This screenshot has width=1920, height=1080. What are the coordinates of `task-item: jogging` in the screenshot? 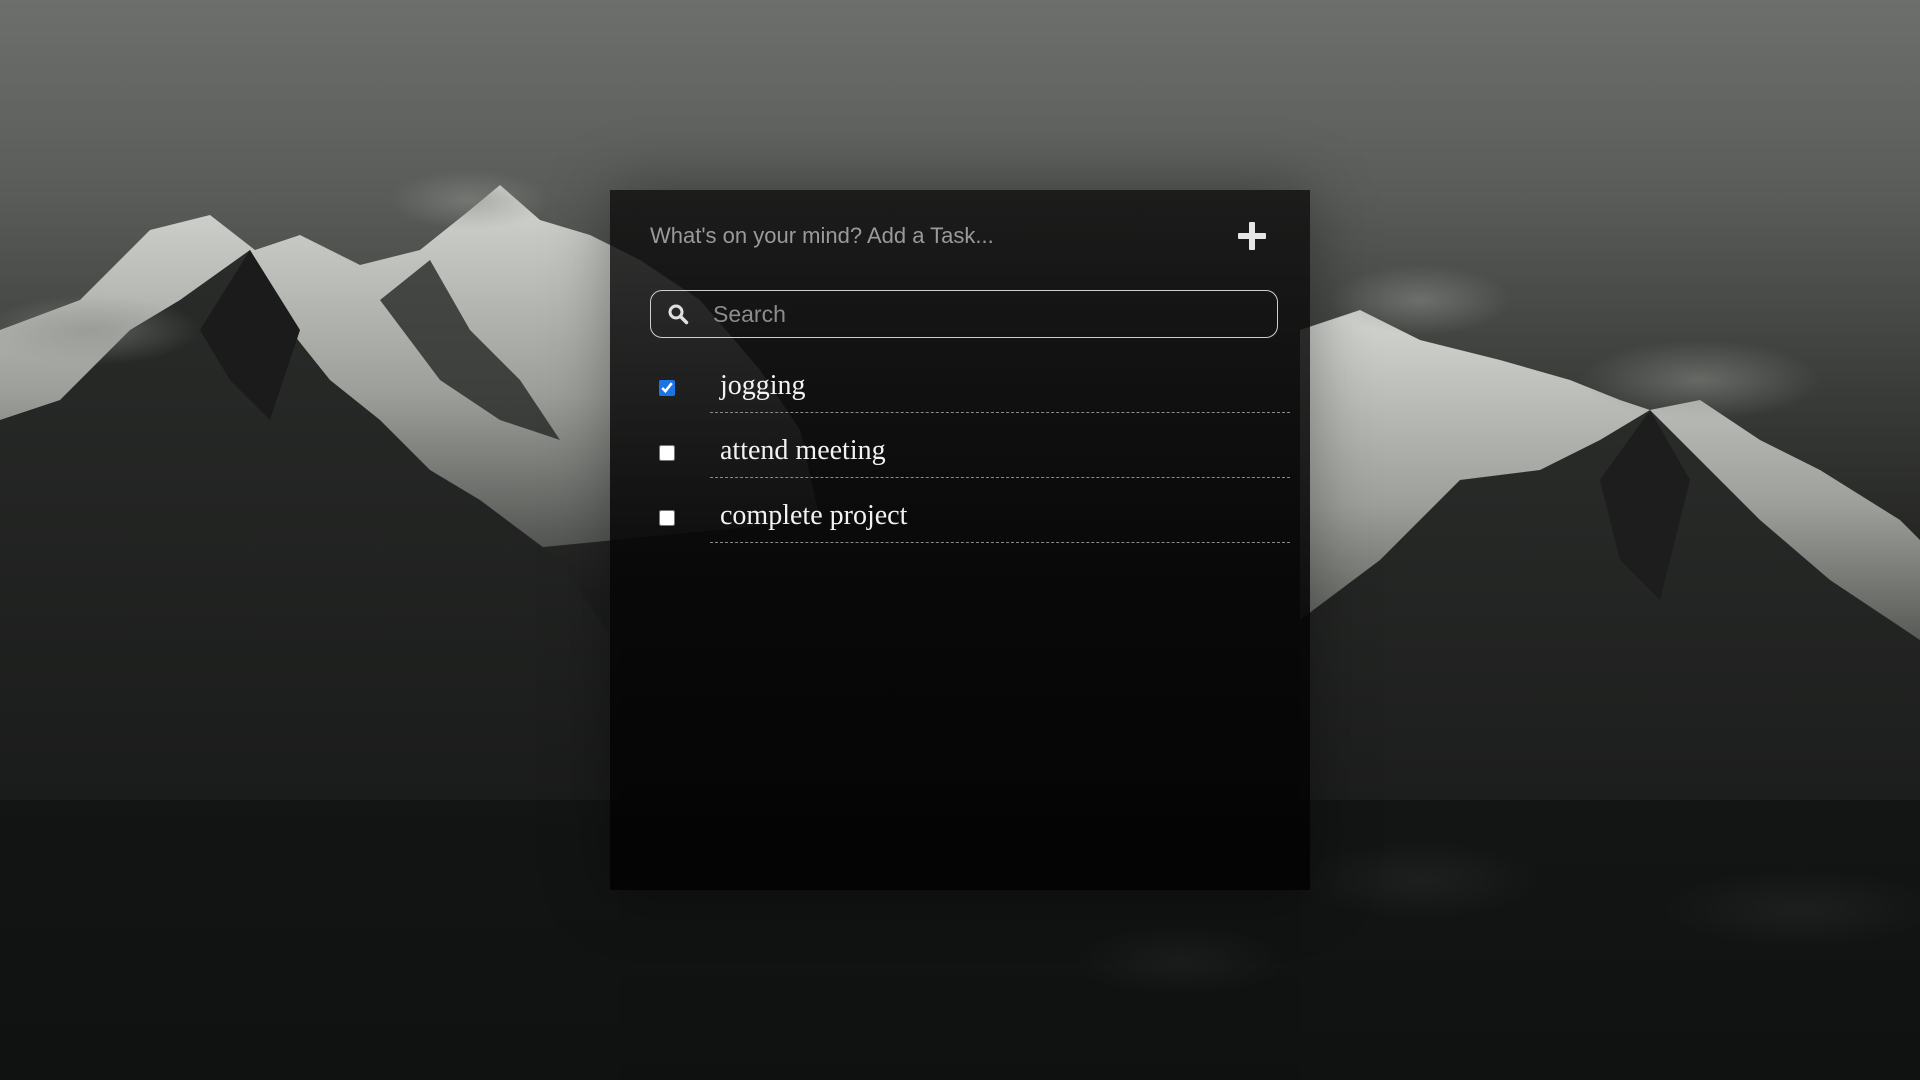 It's located at (960, 394).